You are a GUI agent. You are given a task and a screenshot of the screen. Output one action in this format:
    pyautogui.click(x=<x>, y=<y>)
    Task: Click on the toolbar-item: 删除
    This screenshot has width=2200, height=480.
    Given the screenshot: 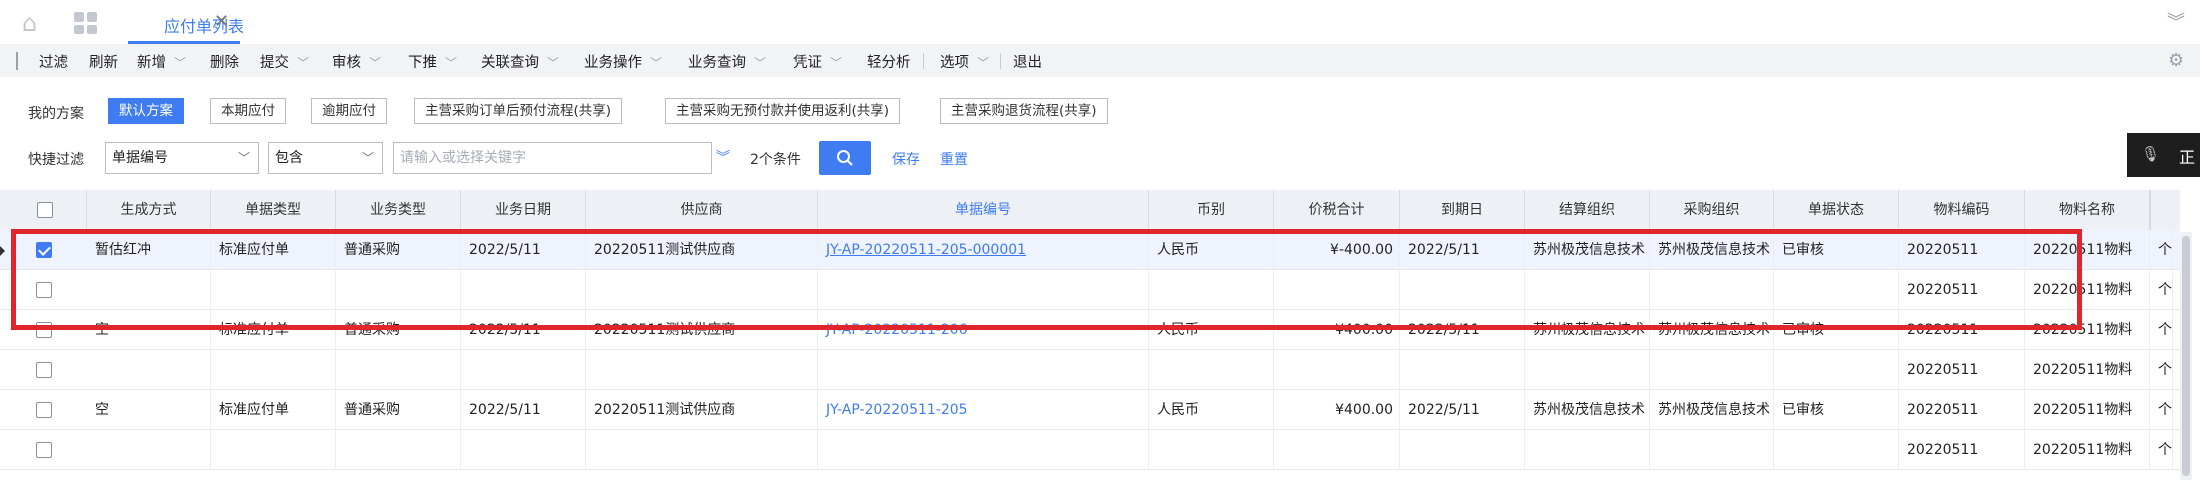 What is the action you would take?
    pyautogui.click(x=224, y=61)
    